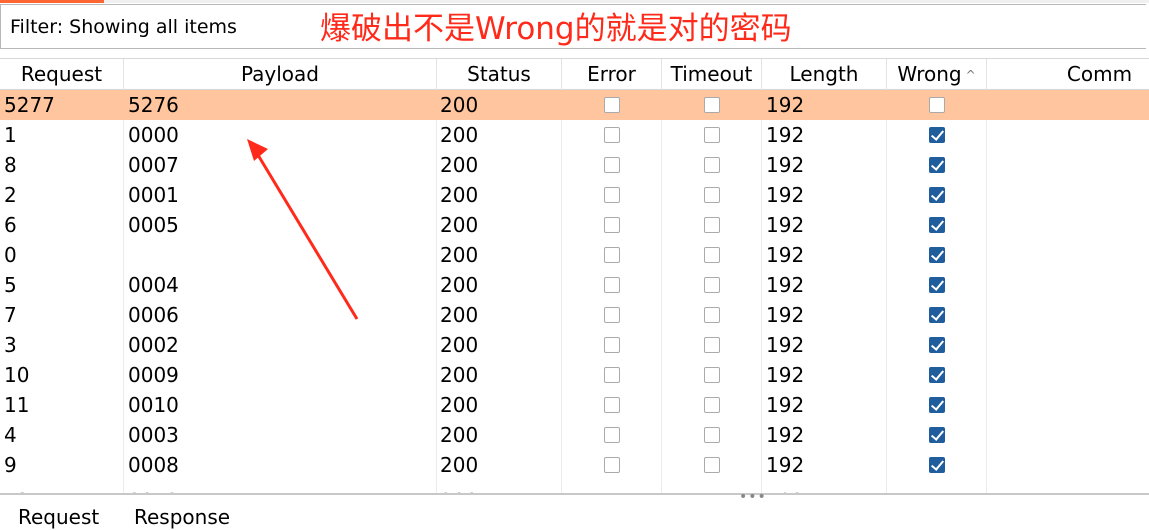  Describe the element at coordinates (574, 225) in the screenshot. I see `table-row: 6 0005 200 192` at that location.